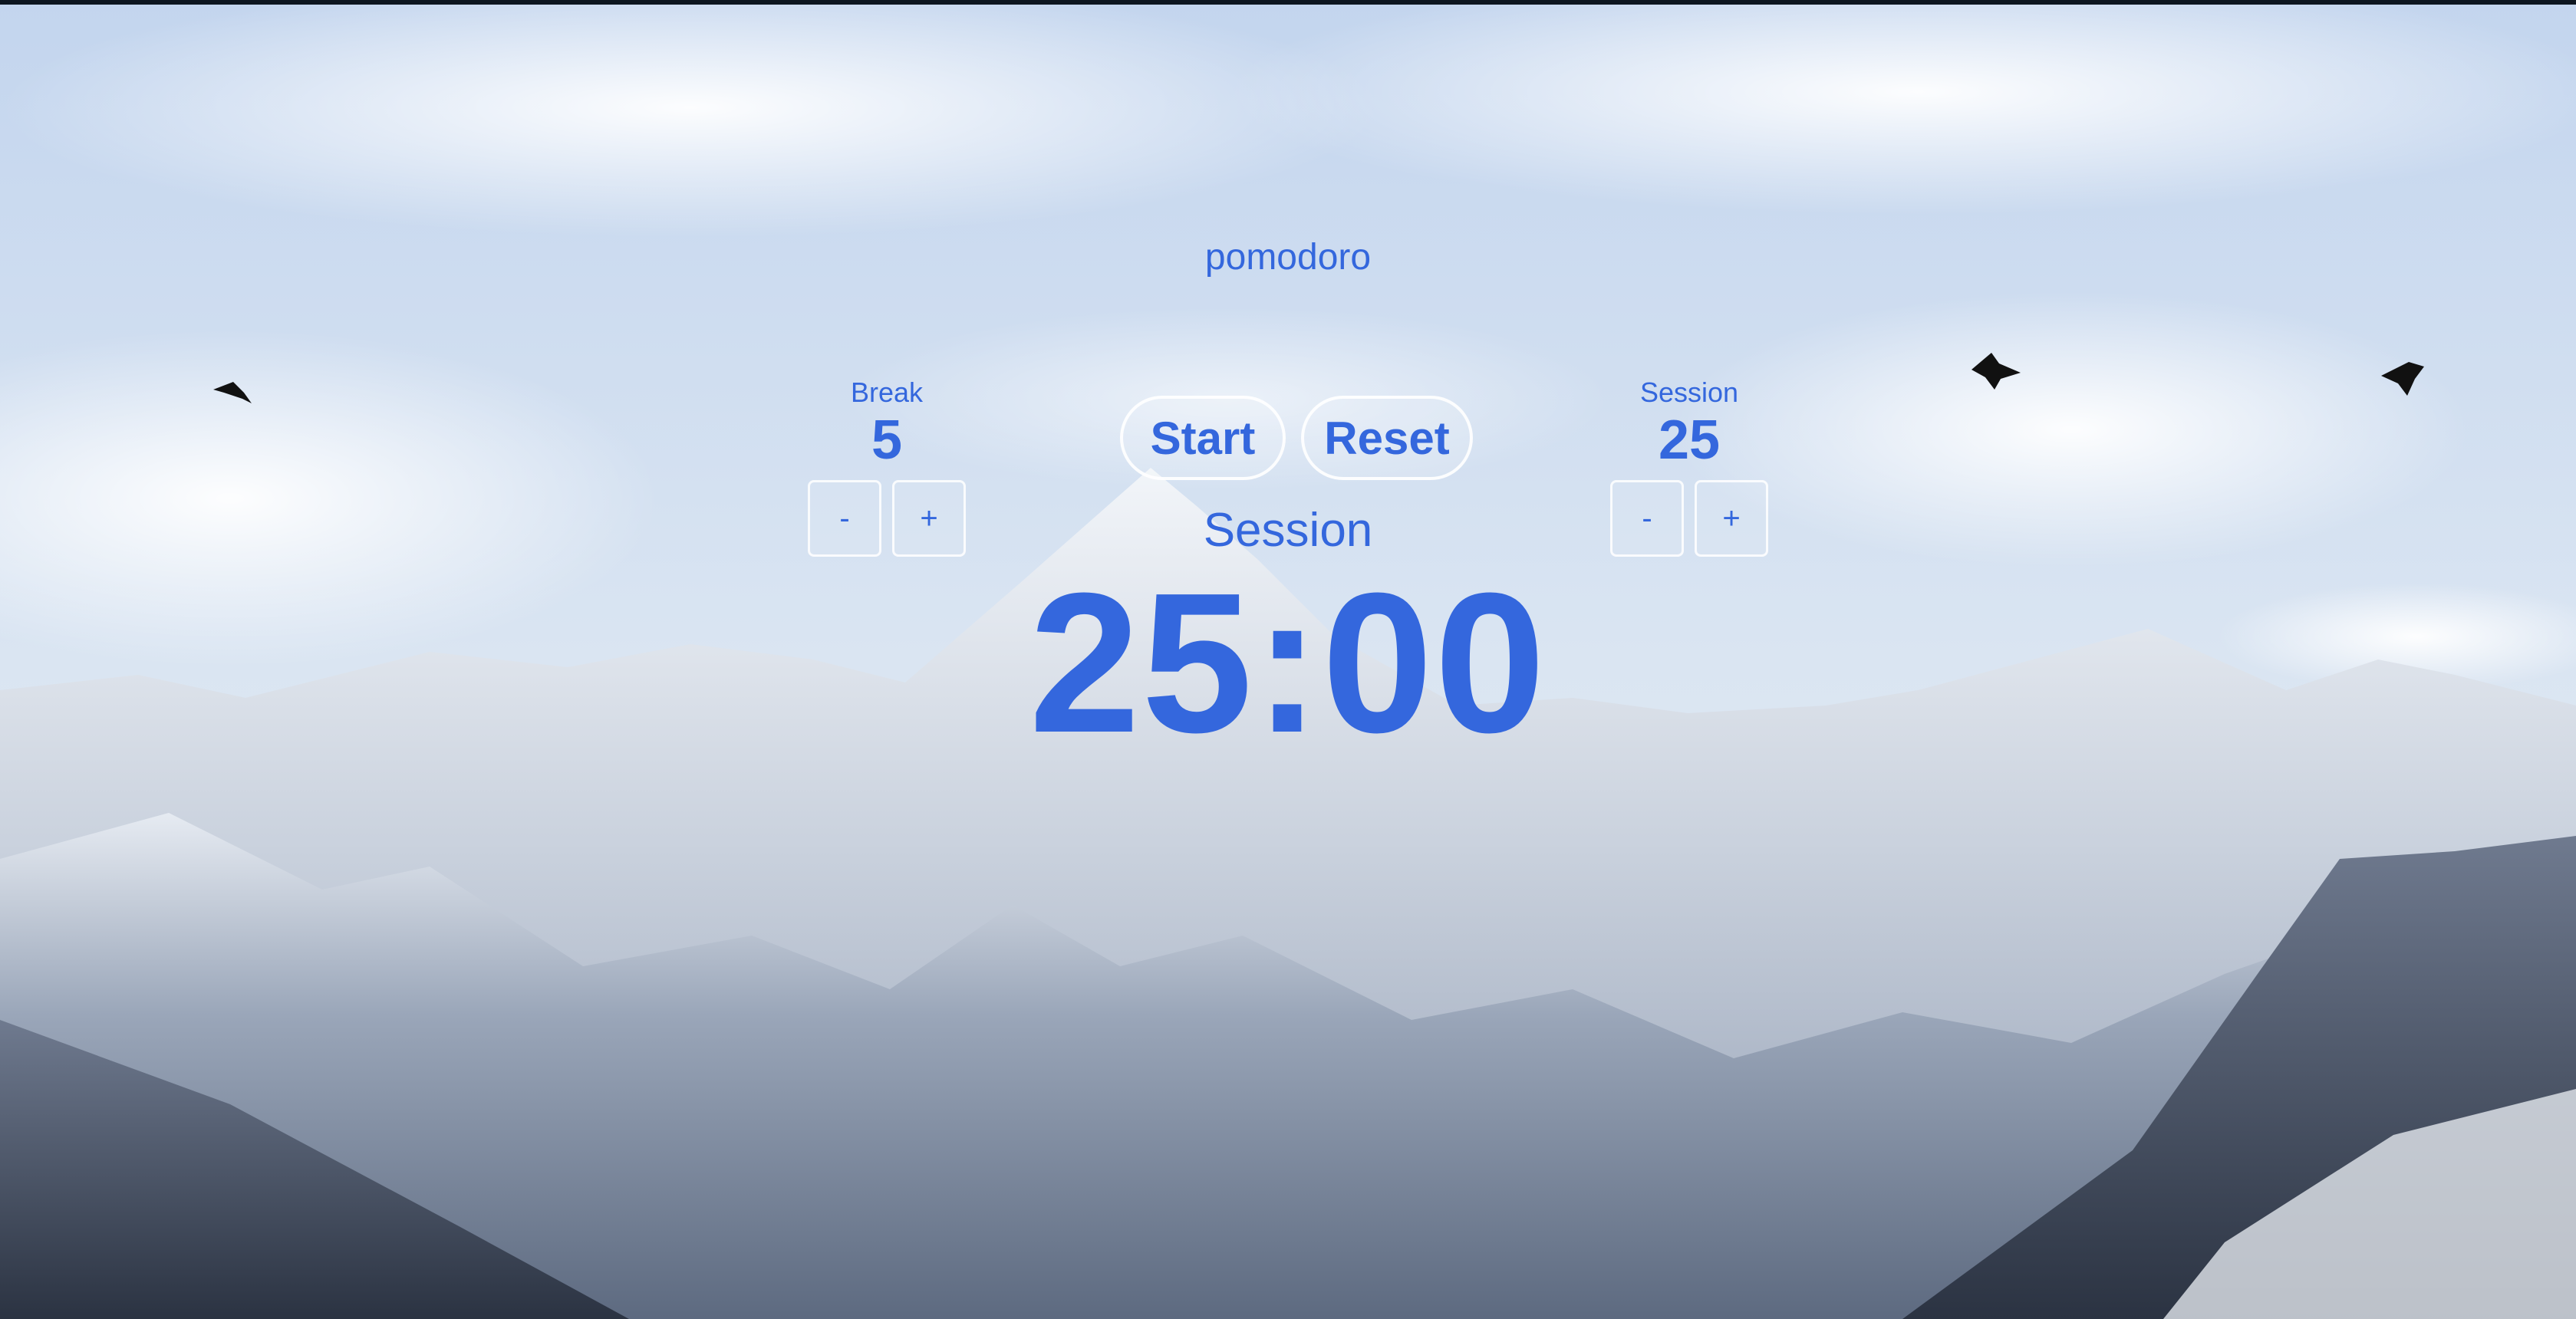 The height and width of the screenshot is (1319, 2576). What do you see at coordinates (1387, 438) in the screenshot?
I see `reset-button: Reset` at bounding box center [1387, 438].